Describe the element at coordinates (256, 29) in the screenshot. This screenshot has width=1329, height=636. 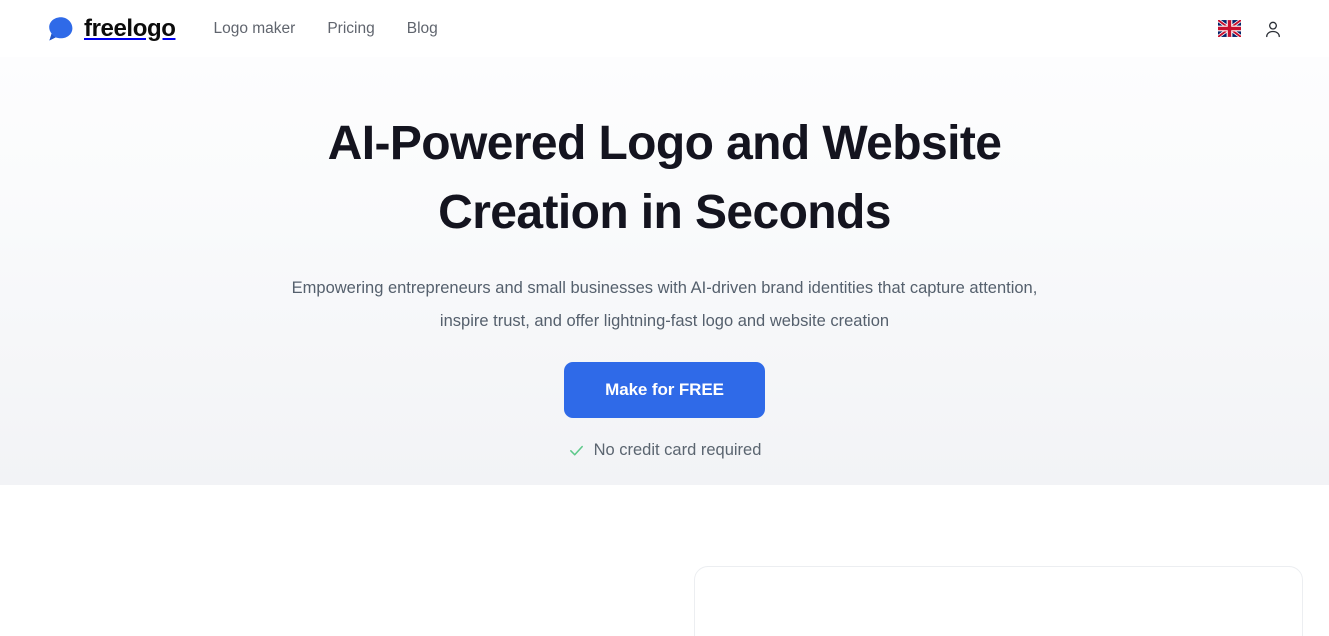
I see `nav-item-logo-maker: Logo maker` at that location.